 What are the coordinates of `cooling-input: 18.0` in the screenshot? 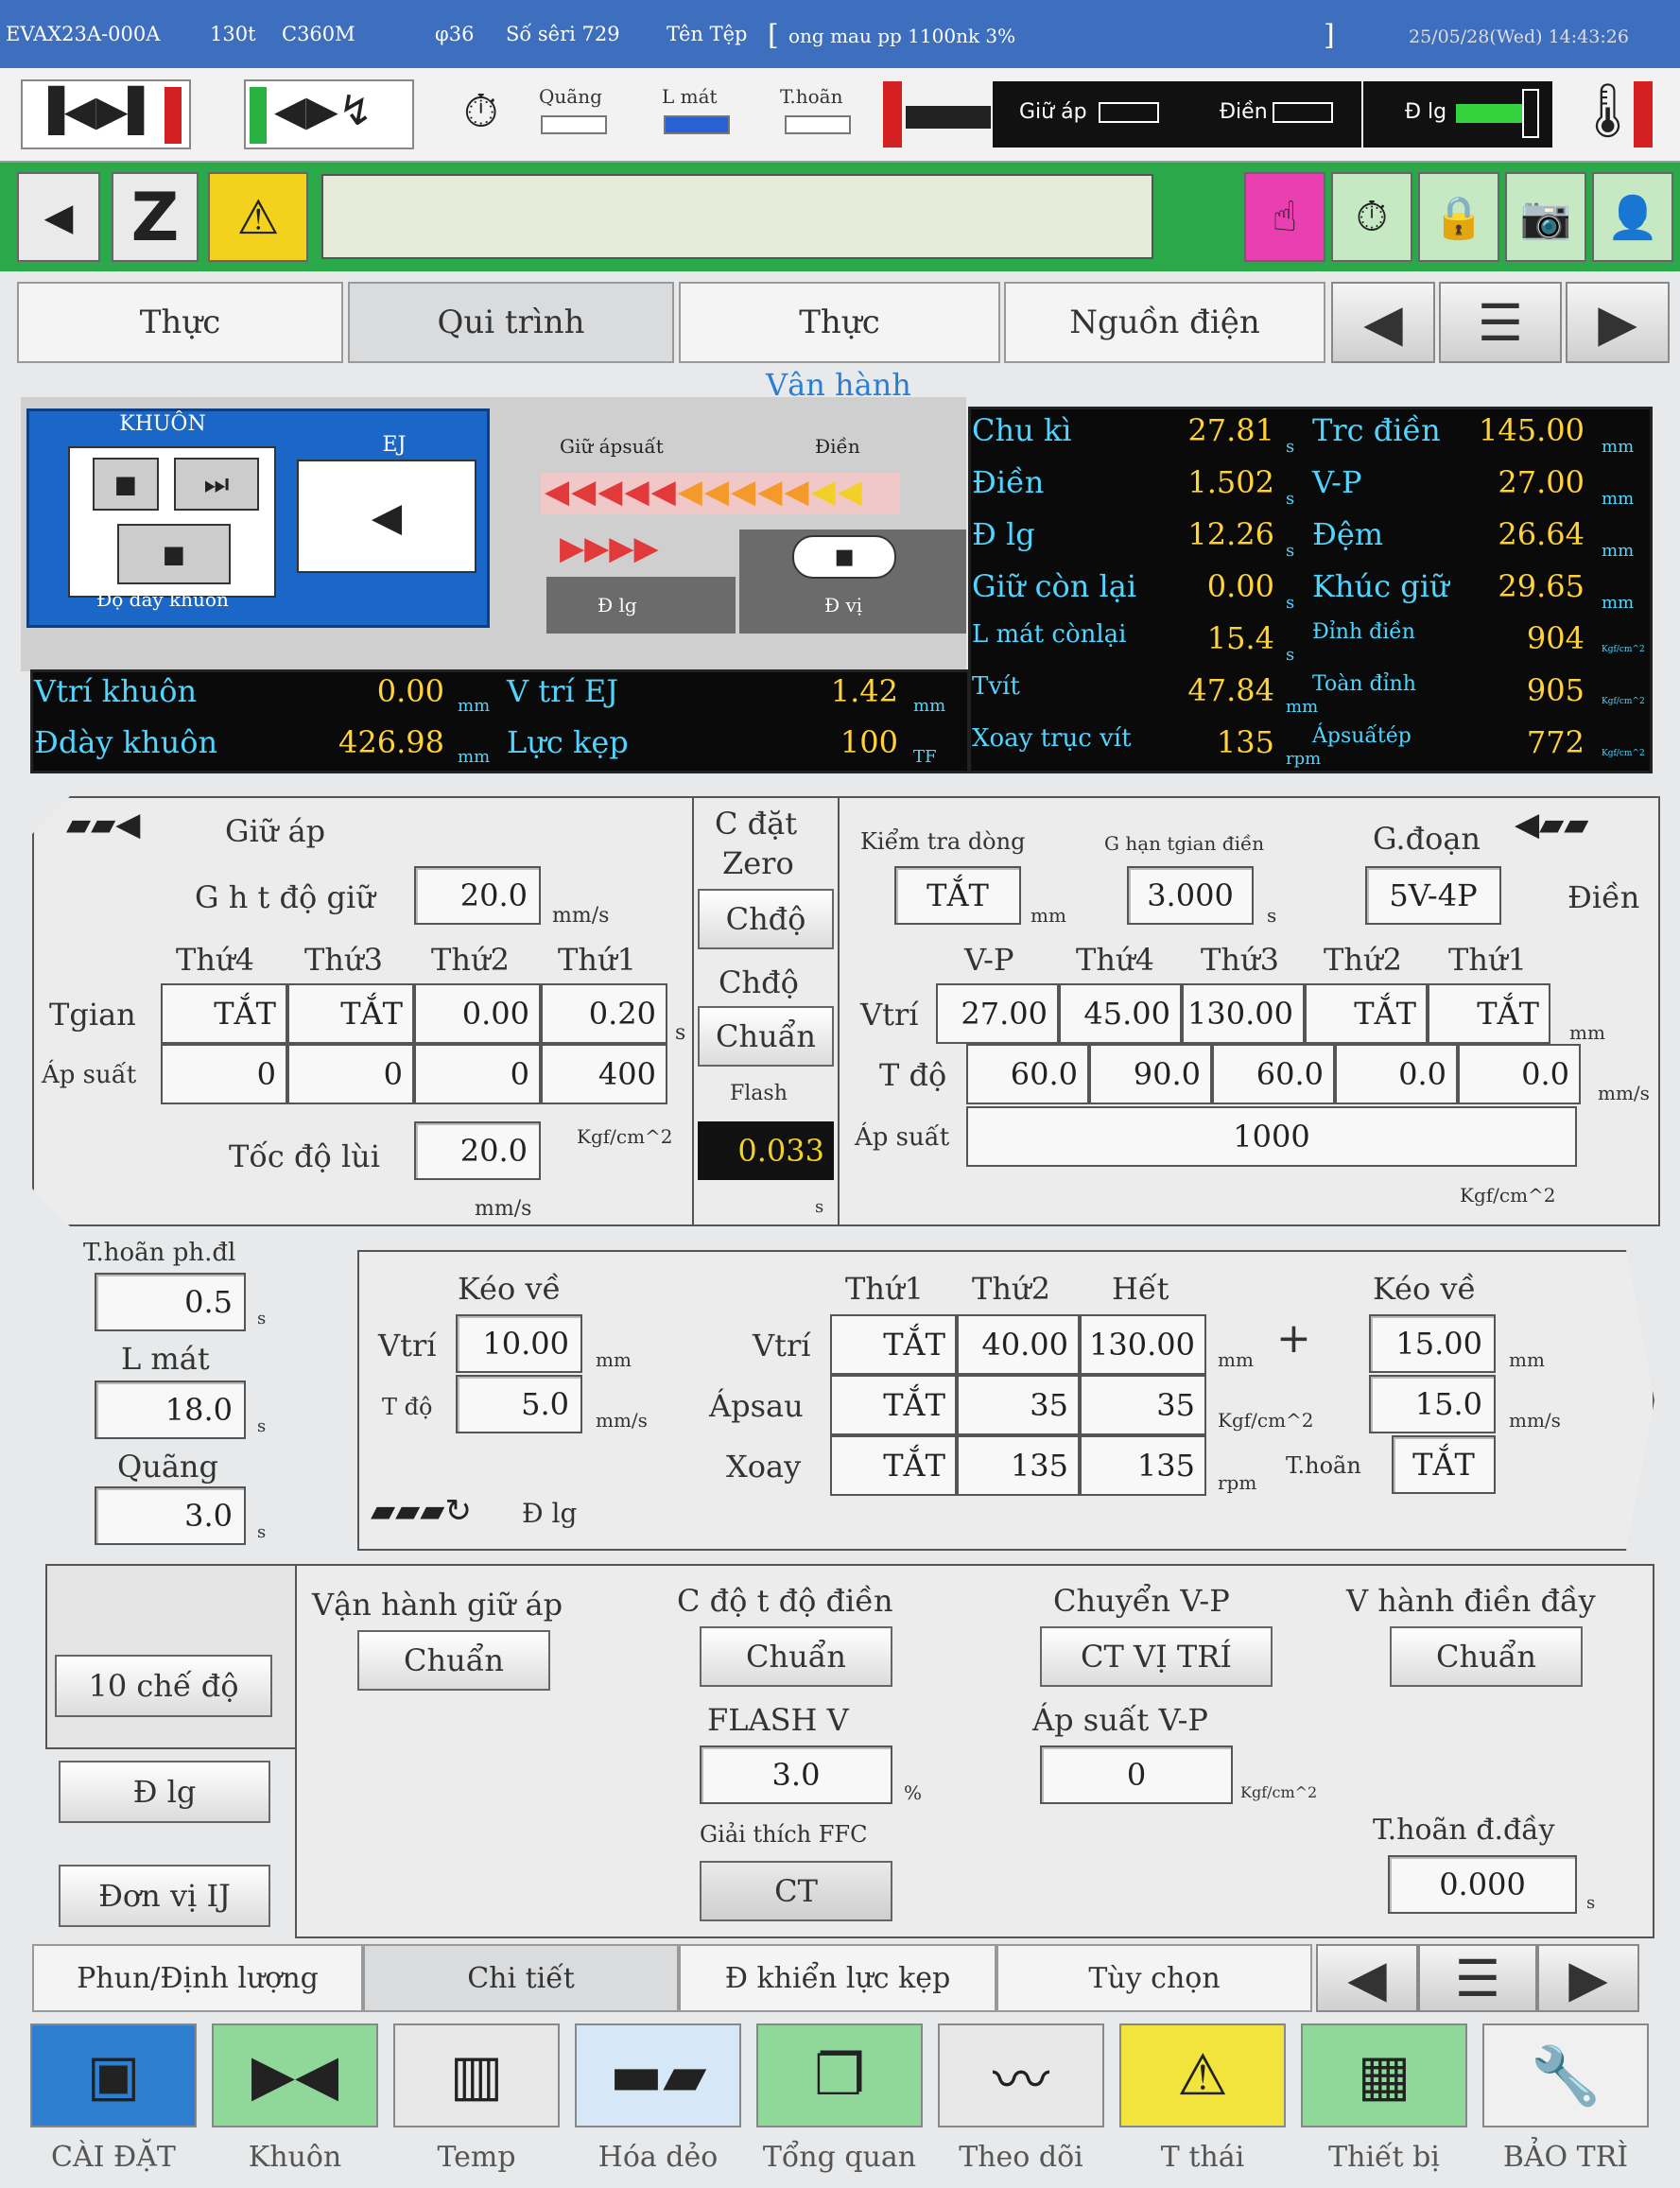 It's located at (170, 1410).